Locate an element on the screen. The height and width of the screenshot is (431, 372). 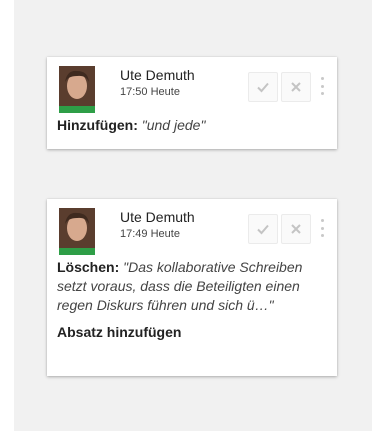
suggestion-header: Ute Demuth 17:49 Heute is located at coordinates (192, 233).